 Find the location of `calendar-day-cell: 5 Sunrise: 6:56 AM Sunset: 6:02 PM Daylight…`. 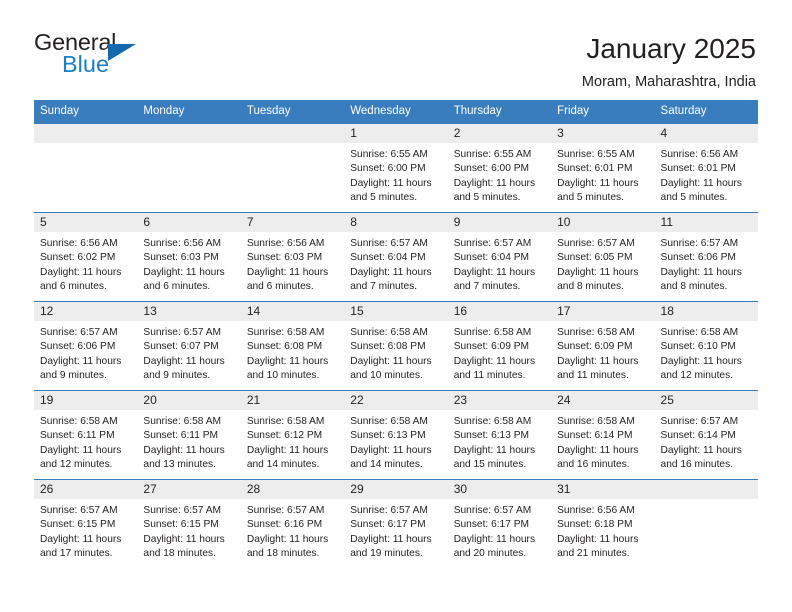

calendar-day-cell: 5 Sunrise: 6:56 AM Sunset: 6:02 PM Daylight… is located at coordinates (86, 257).